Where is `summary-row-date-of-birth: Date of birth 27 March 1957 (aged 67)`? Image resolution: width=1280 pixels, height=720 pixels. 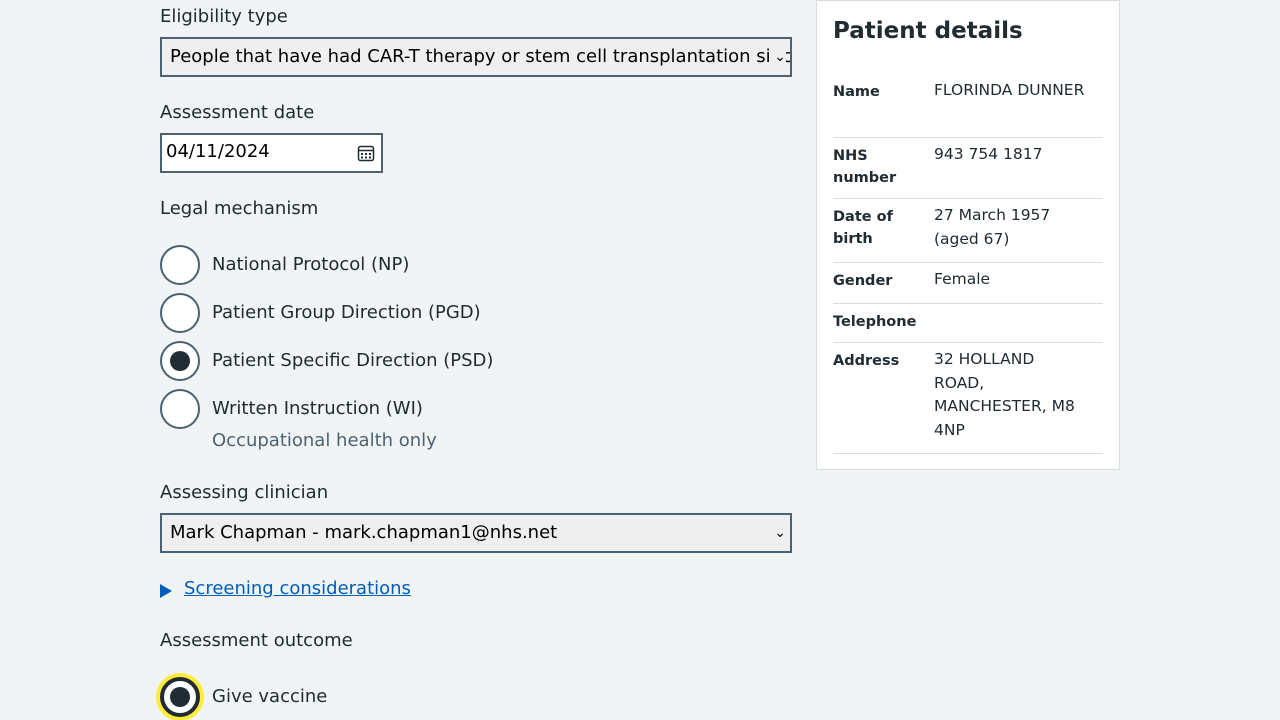
summary-row-date-of-birth: Date of birth 27 March 1957 (aged 67) is located at coordinates (968, 234).